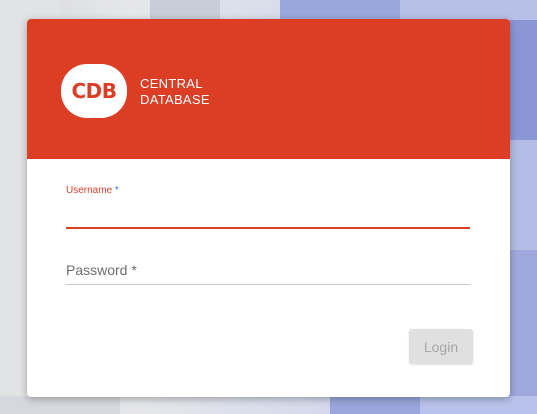 The height and width of the screenshot is (414, 537). What do you see at coordinates (116, 190) in the screenshot?
I see `username-required-mark: *` at bounding box center [116, 190].